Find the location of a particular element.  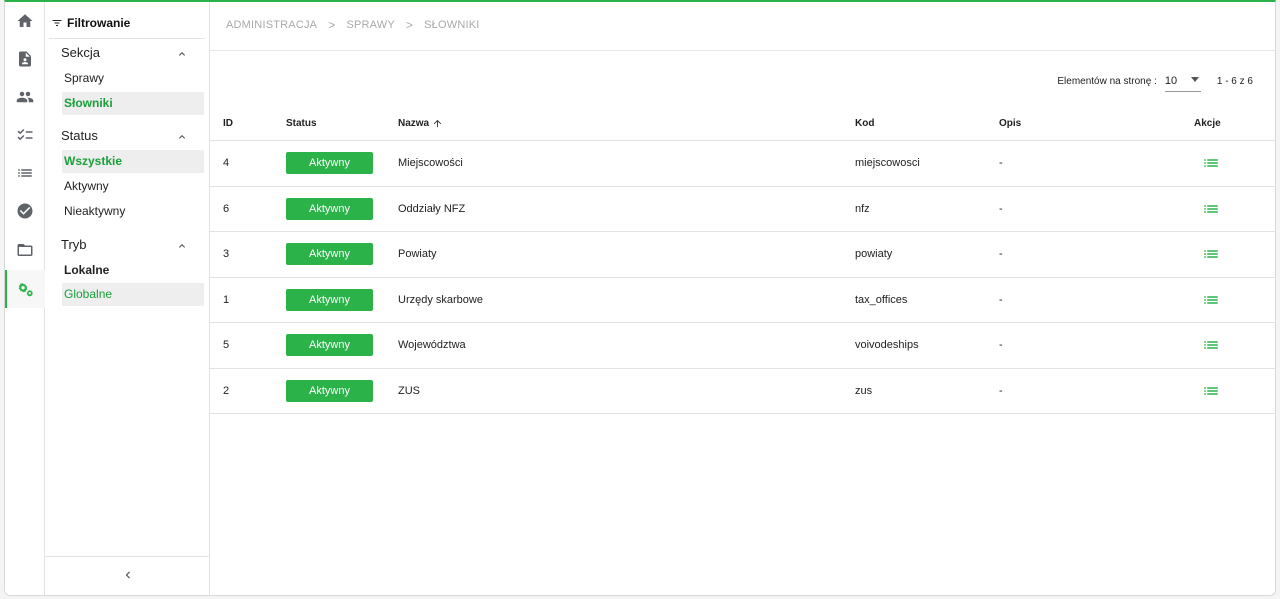

page-size-label: Elementów na stronę : is located at coordinates (1107, 81).